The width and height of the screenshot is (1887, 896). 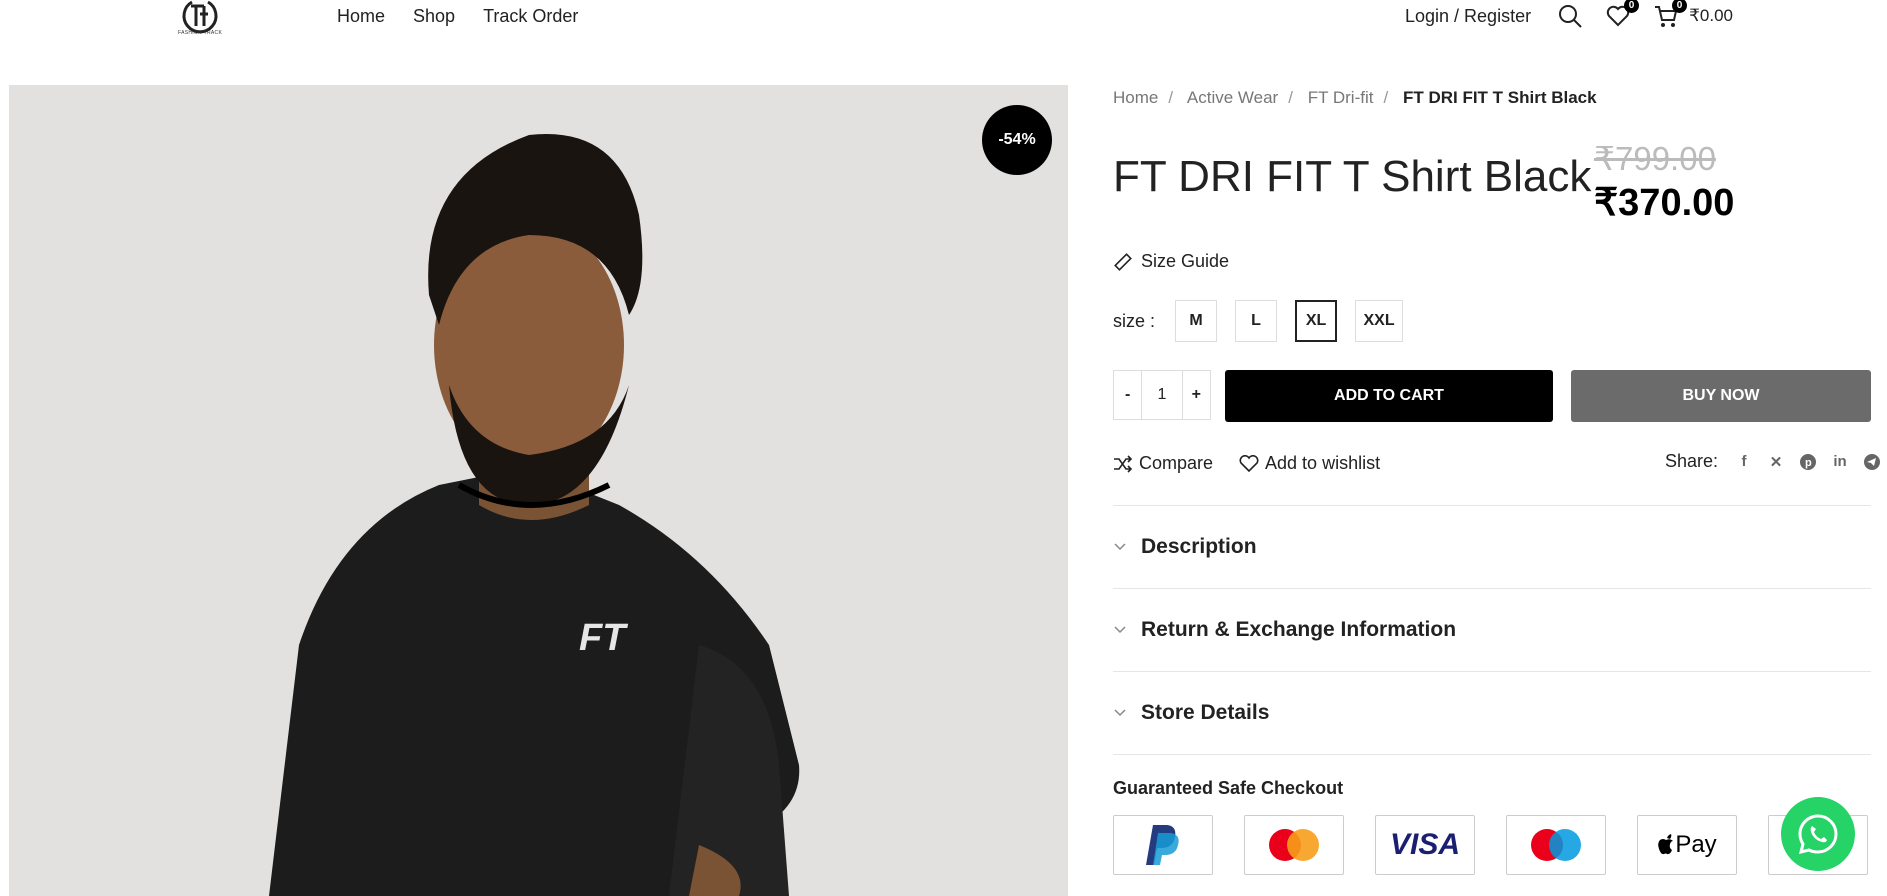 What do you see at coordinates (1323, 463) in the screenshot?
I see `wishlist-label: Add to wishlist` at bounding box center [1323, 463].